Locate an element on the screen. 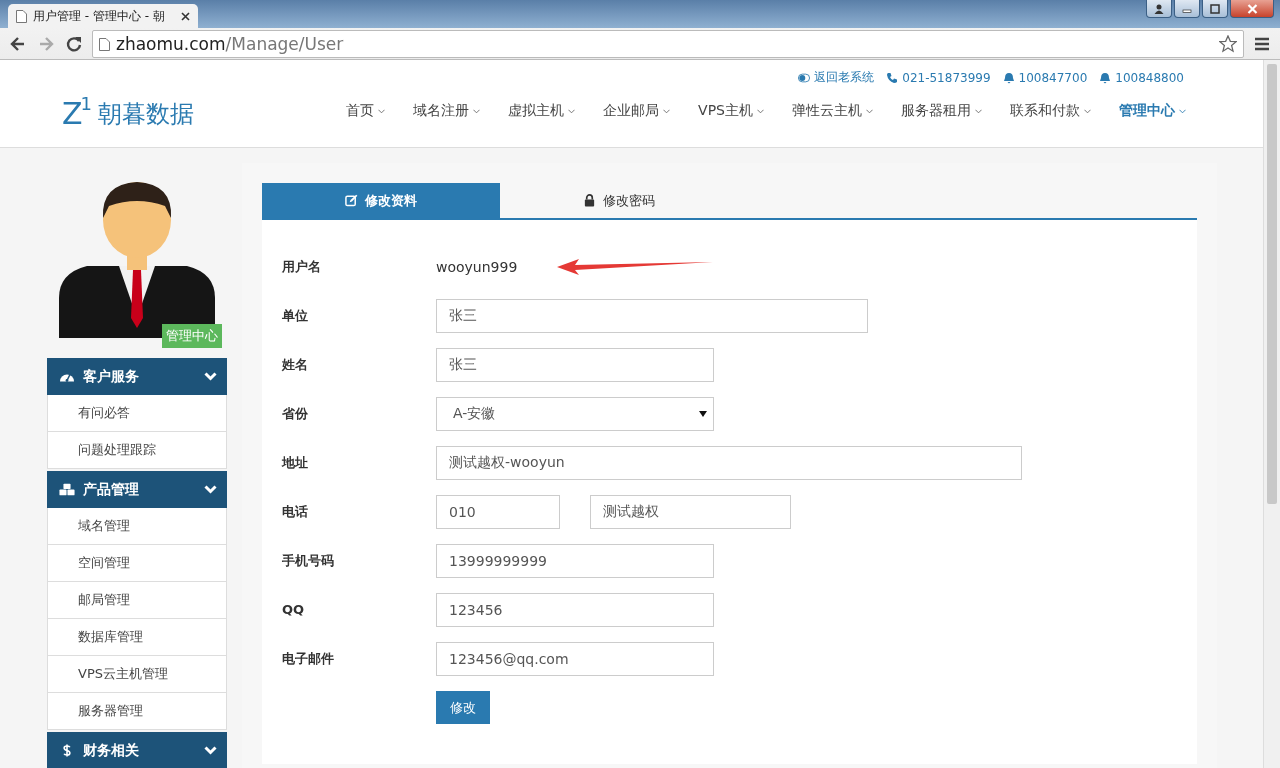 The image size is (1280, 768). nav-item: 首页 is located at coordinates (366, 111).